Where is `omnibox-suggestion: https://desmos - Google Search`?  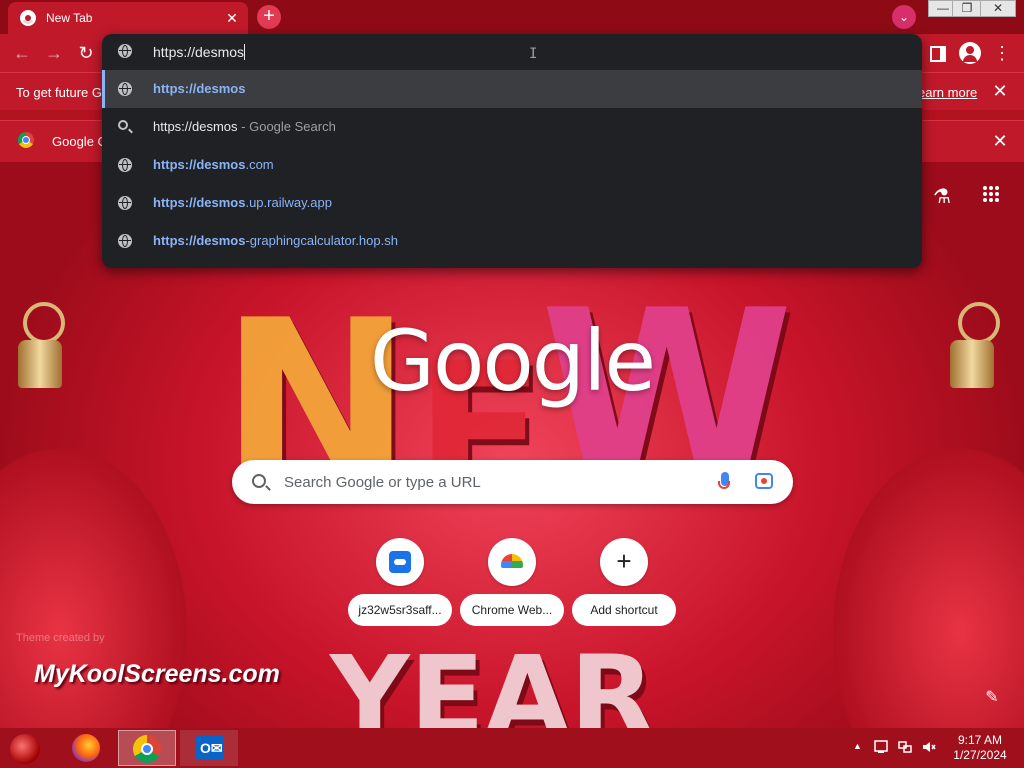
omnibox-suggestion: https://desmos - Google Search is located at coordinates (512, 127).